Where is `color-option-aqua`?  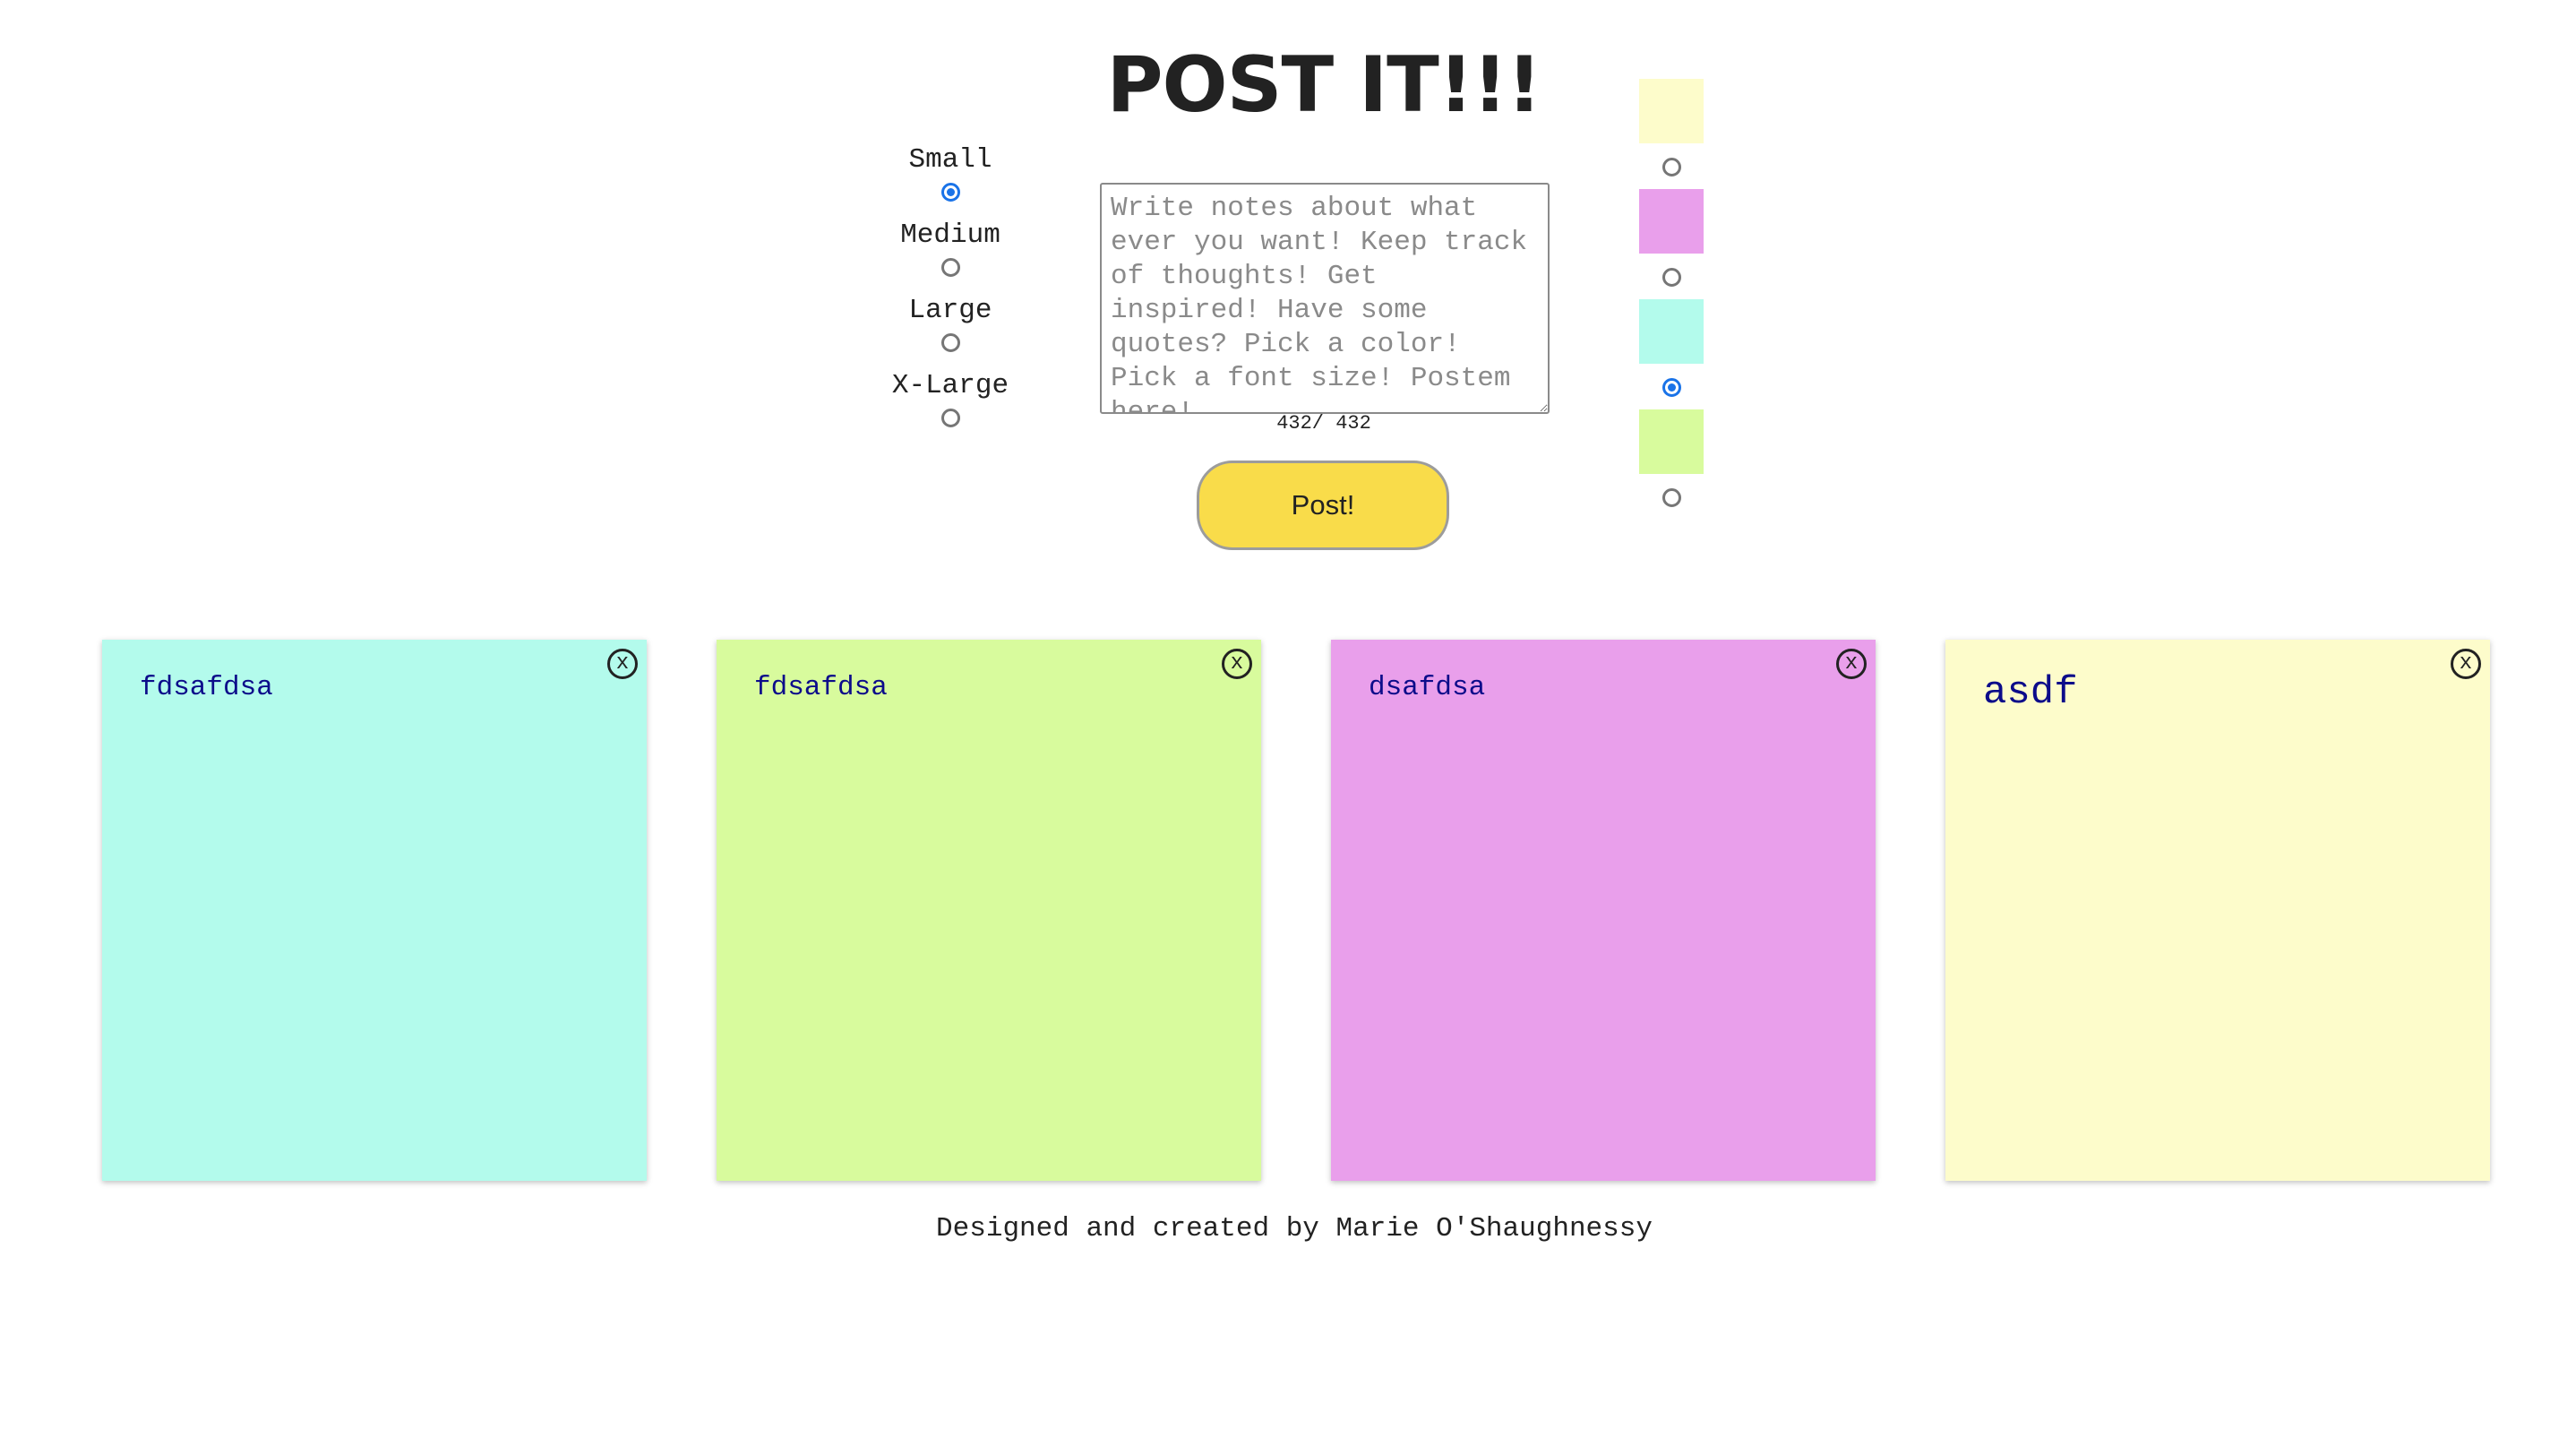
color-option-aqua is located at coordinates (1671, 354).